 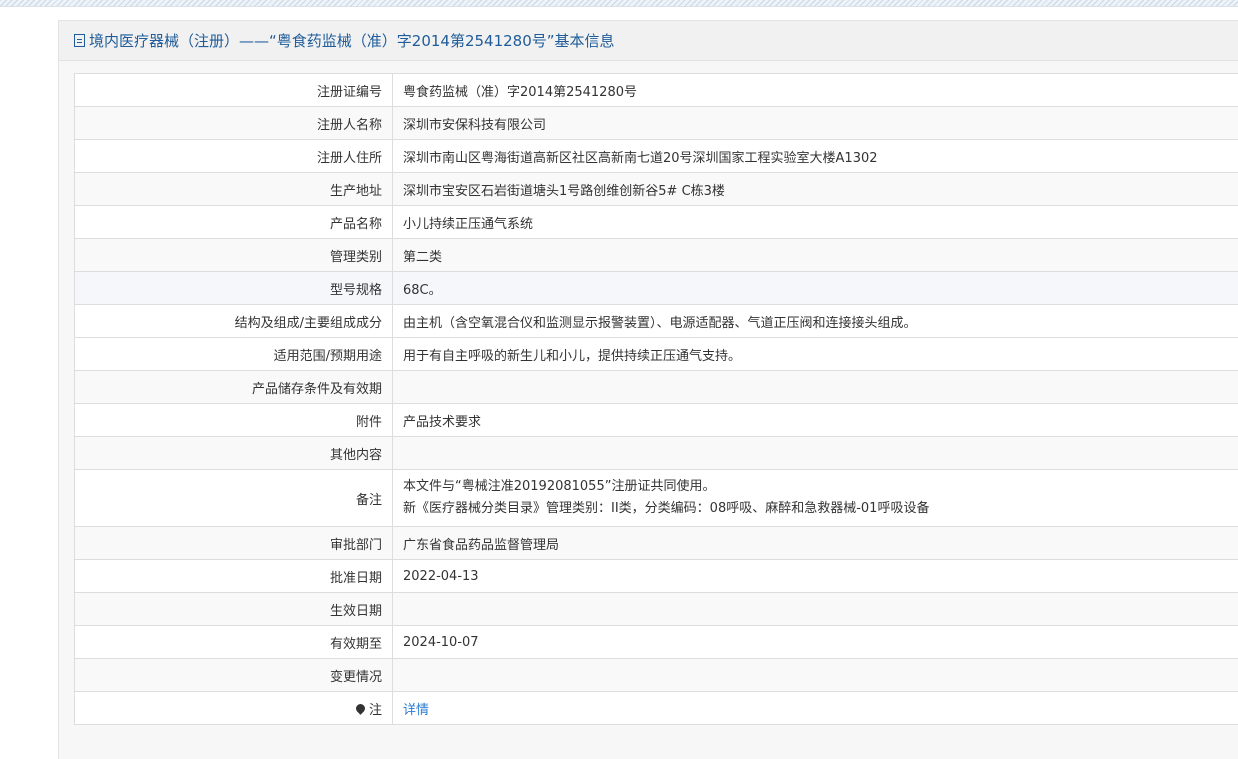 What do you see at coordinates (233, 576) in the screenshot?
I see `row-label: 批准日期` at bounding box center [233, 576].